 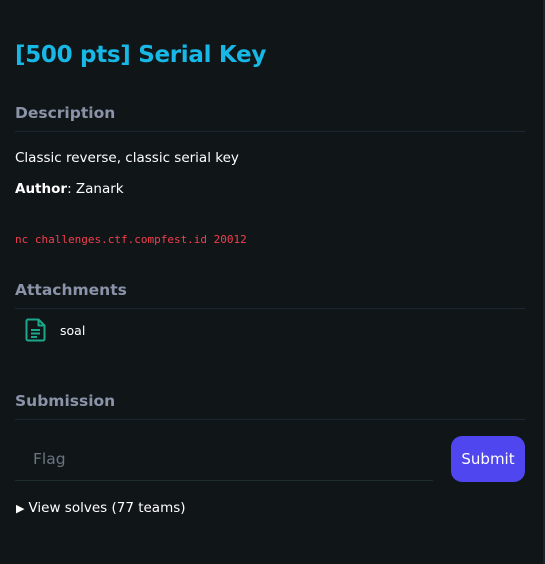 I want to click on attachments-divider, so click(x=270, y=308).